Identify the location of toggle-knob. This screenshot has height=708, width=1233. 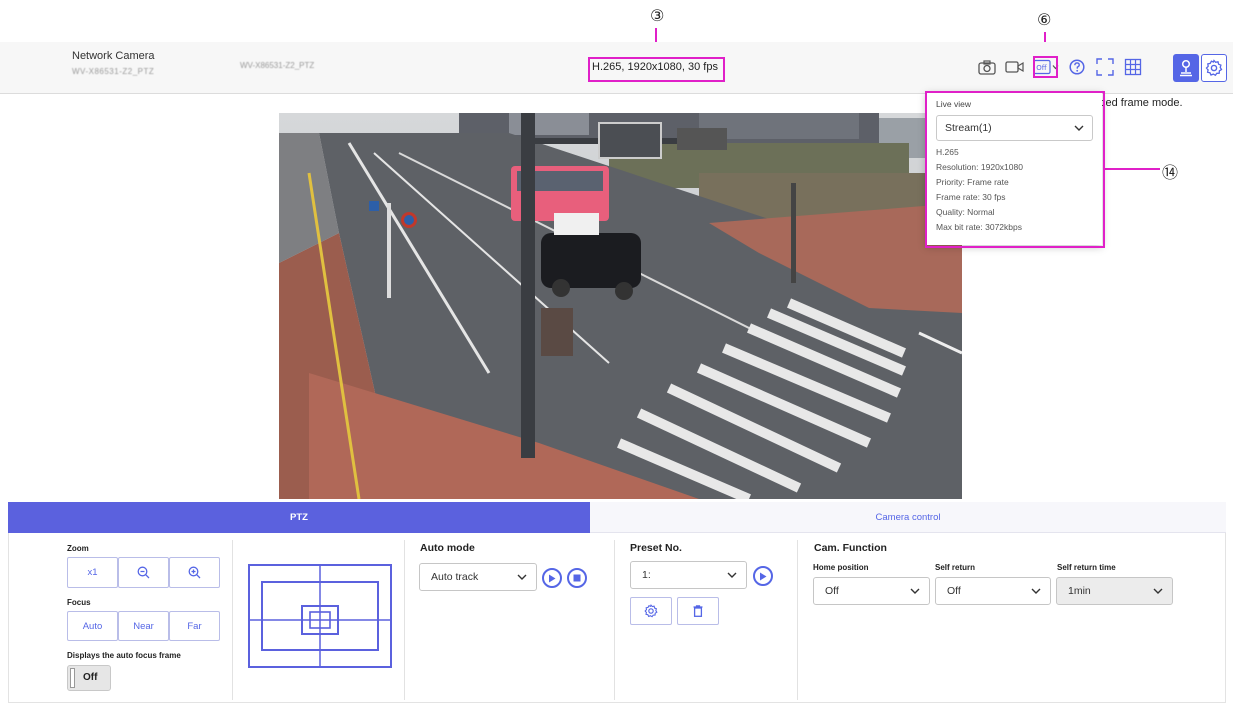
(72, 678).